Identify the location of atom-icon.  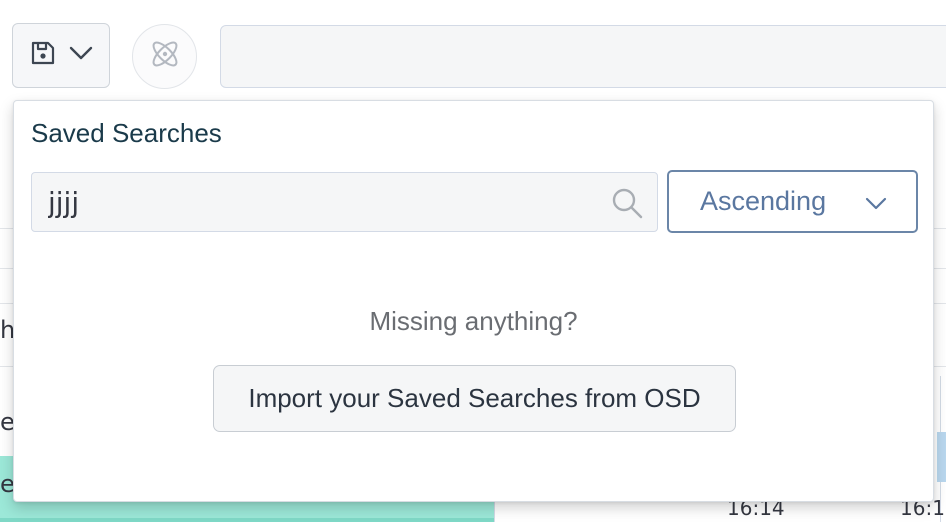
(165, 56).